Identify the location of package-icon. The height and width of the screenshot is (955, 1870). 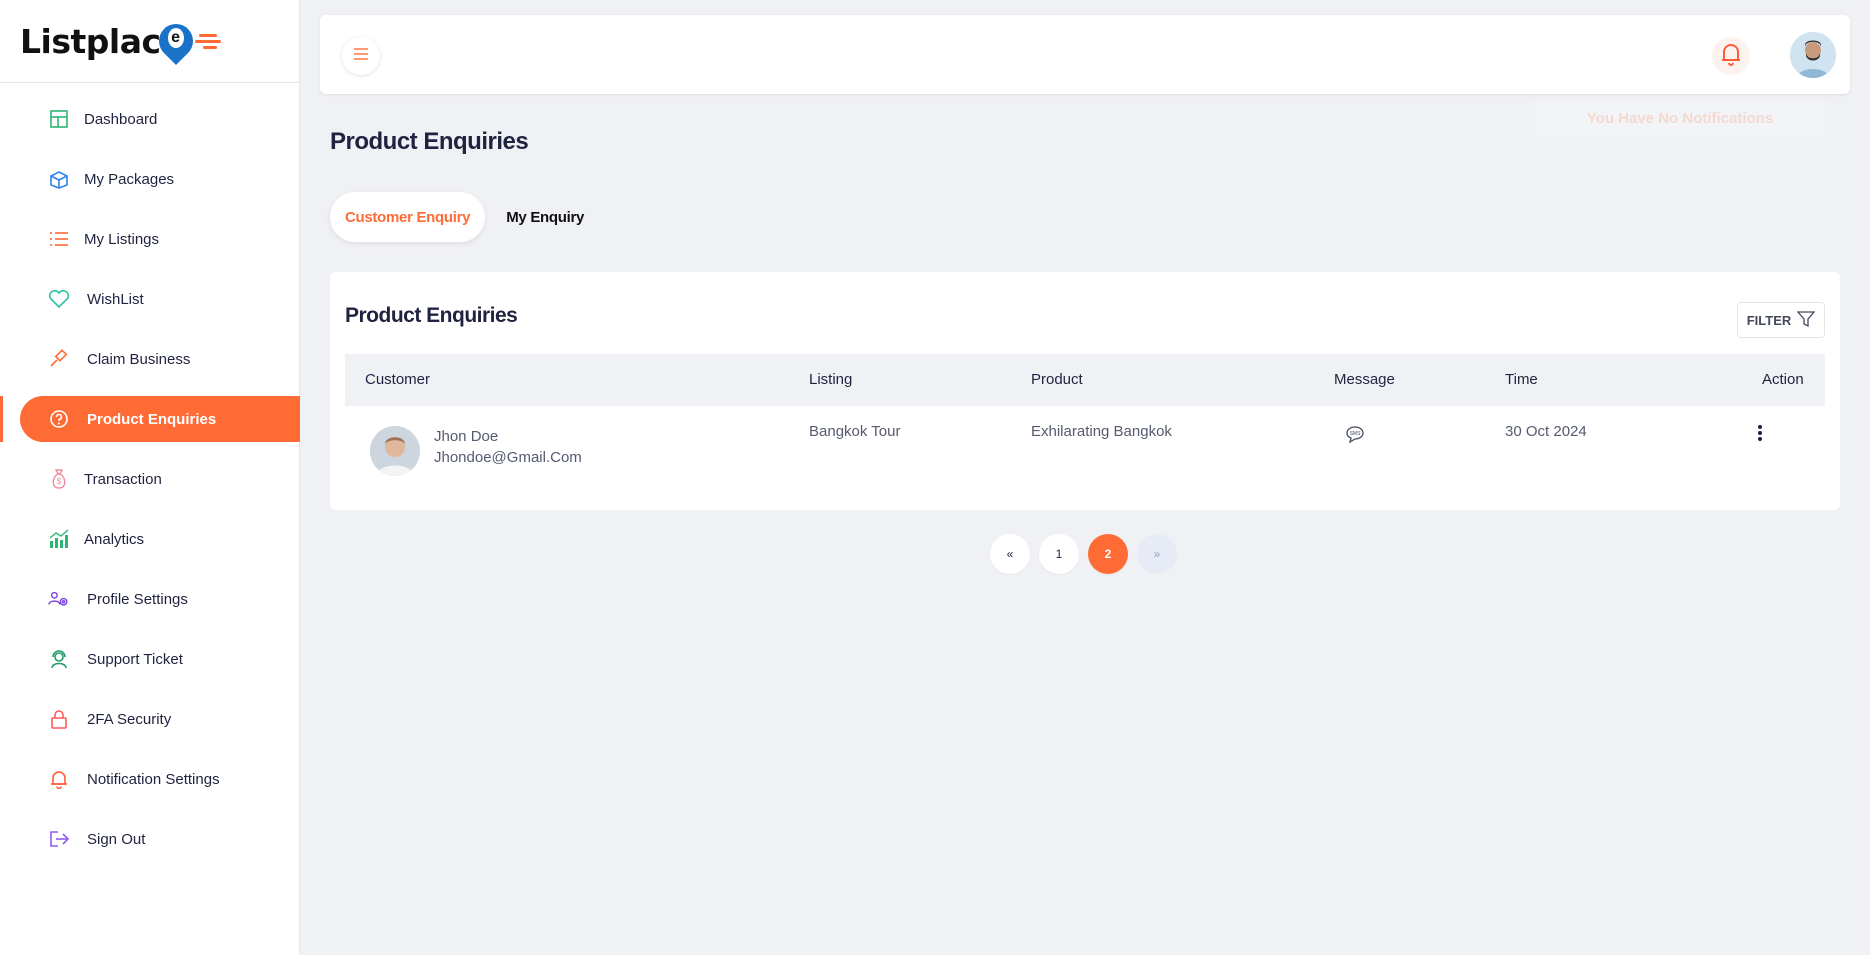
(59, 179).